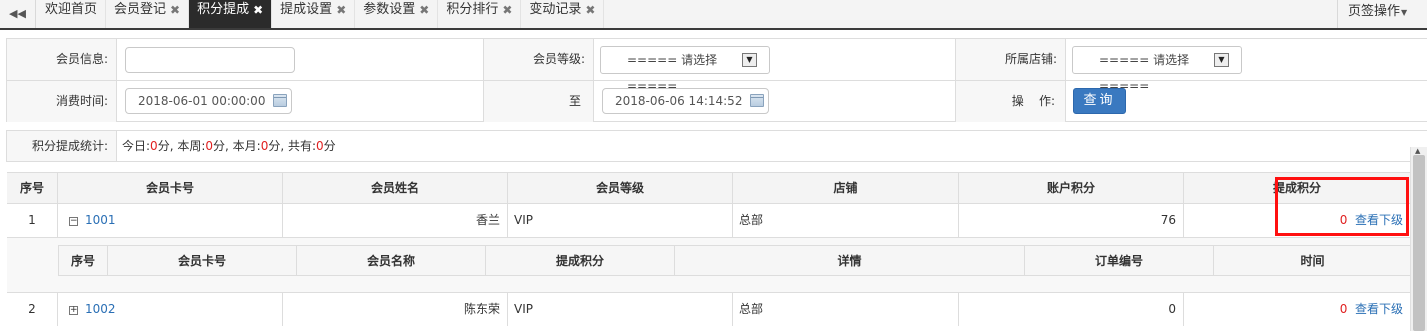 The image size is (1427, 331). Describe the element at coordinates (1246, 101) in the screenshot. I see `operation-cell: 查询` at that location.